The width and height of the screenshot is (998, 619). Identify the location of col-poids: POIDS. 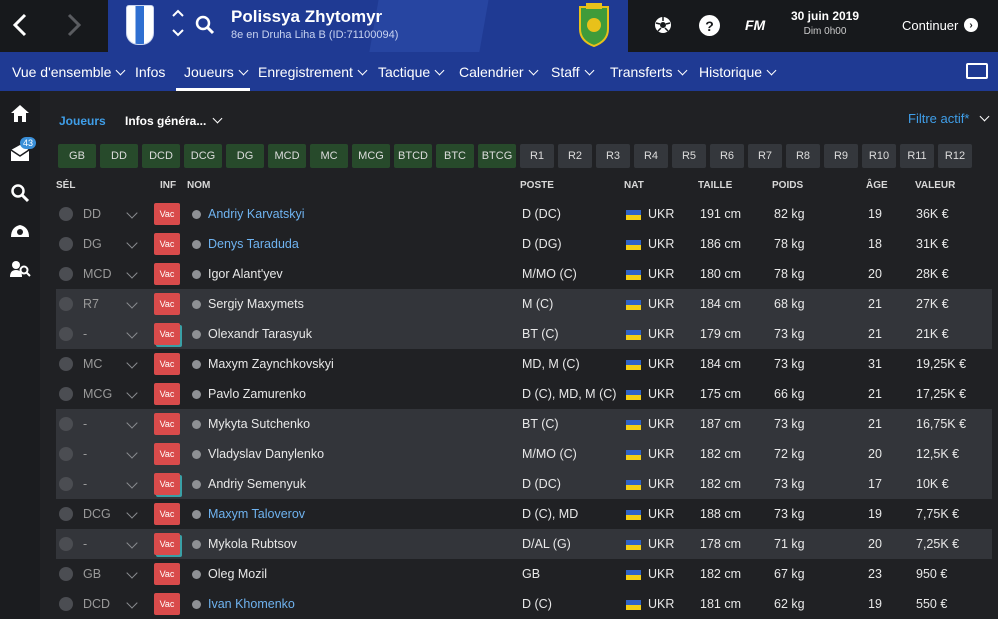
(787, 185).